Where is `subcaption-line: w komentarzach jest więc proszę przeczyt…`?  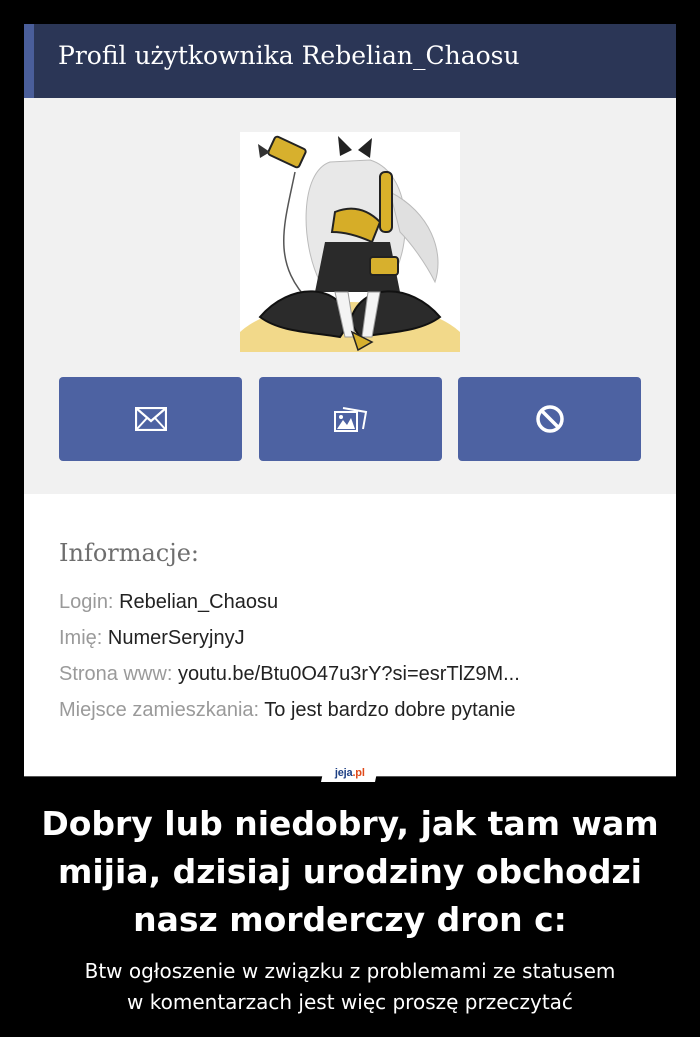 subcaption-line: w komentarzach jest więc proszę przeczyt… is located at coordinates (350, 1002).